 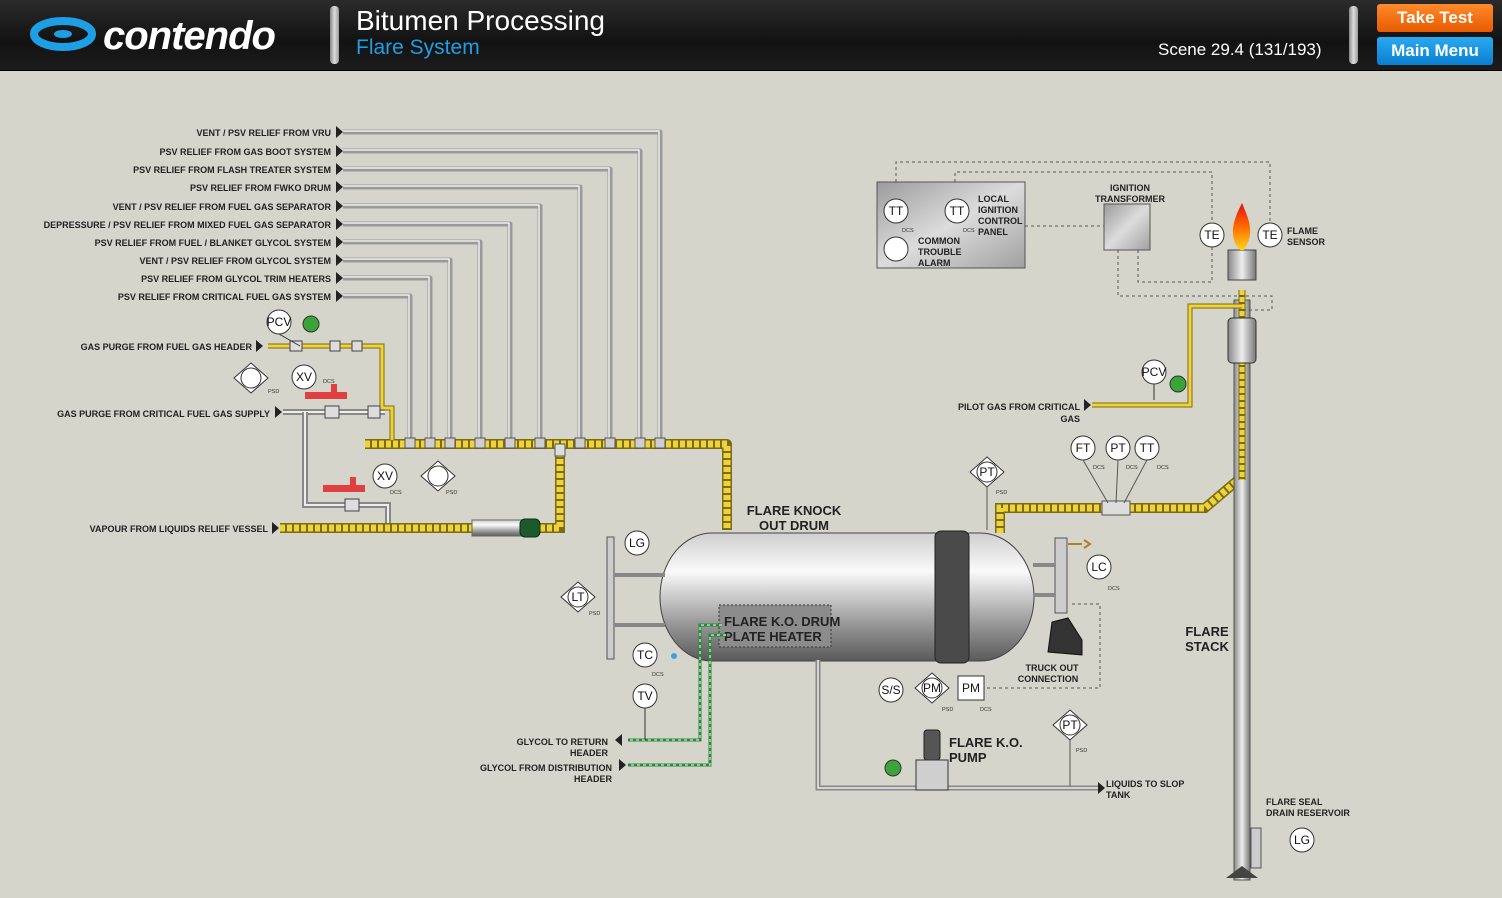 What do you see at coordinates (562, 742) in the screenshot?
I see `glycol-return-line1: GLYCOL TO RETURN` at bounding box center [562, 742].